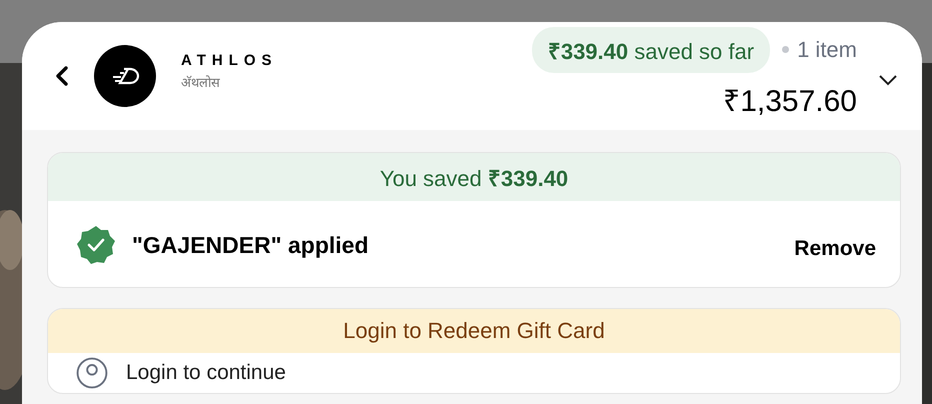  Describe the element at coordinates (651, 49) in the screenshot. I see `savings-badge: ₹339.40 saved so far` at that location.